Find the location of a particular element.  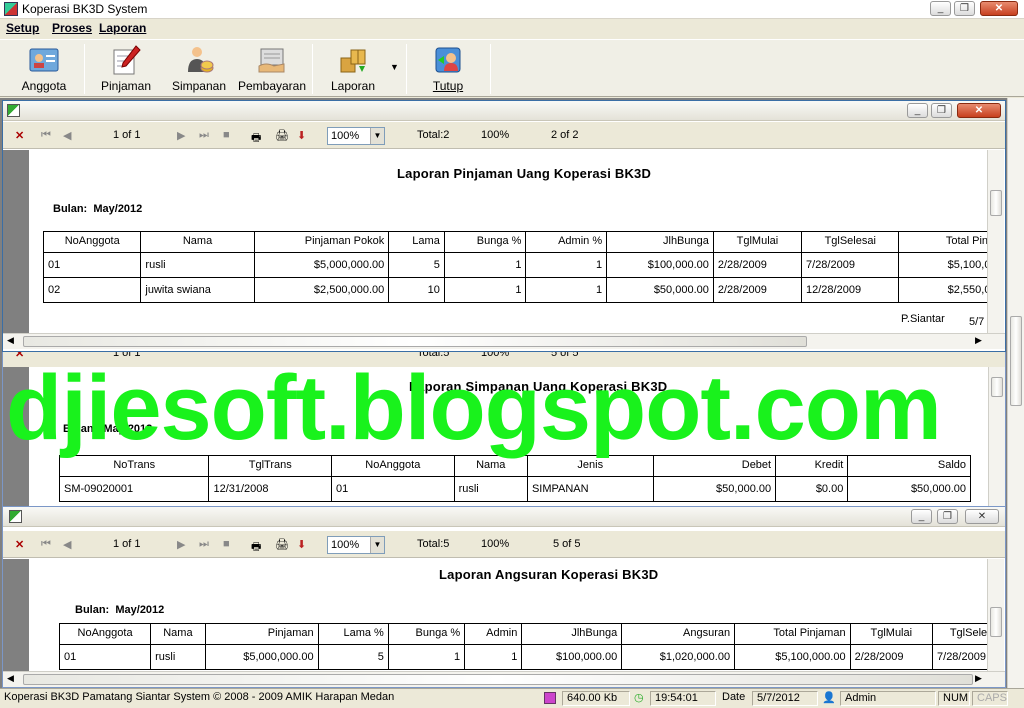

column-header: Pinjaman is located at coordinates (261, 634).